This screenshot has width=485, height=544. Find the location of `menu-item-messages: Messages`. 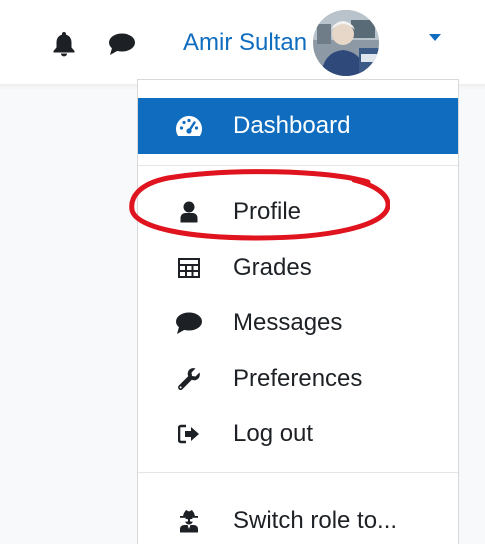

menu-item-messages: Messages is located at coordinates (298, 323).